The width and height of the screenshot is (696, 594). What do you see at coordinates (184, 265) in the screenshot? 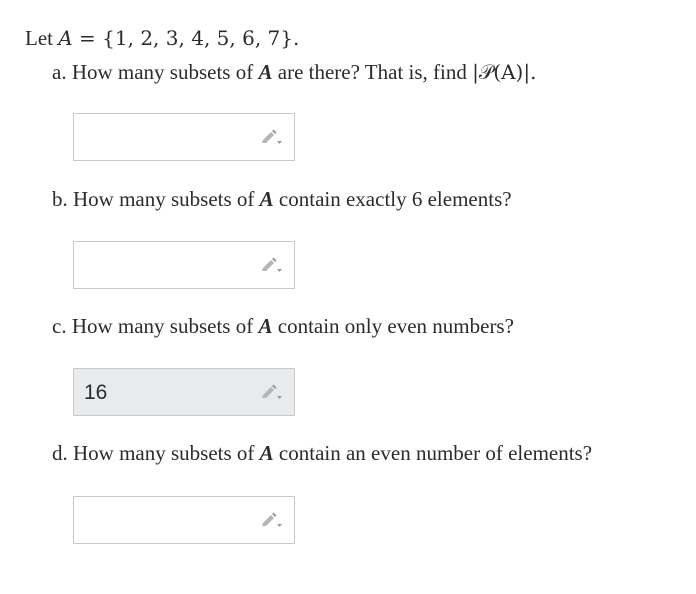
I see `answer-input-b` at bounding box center [184, 265].